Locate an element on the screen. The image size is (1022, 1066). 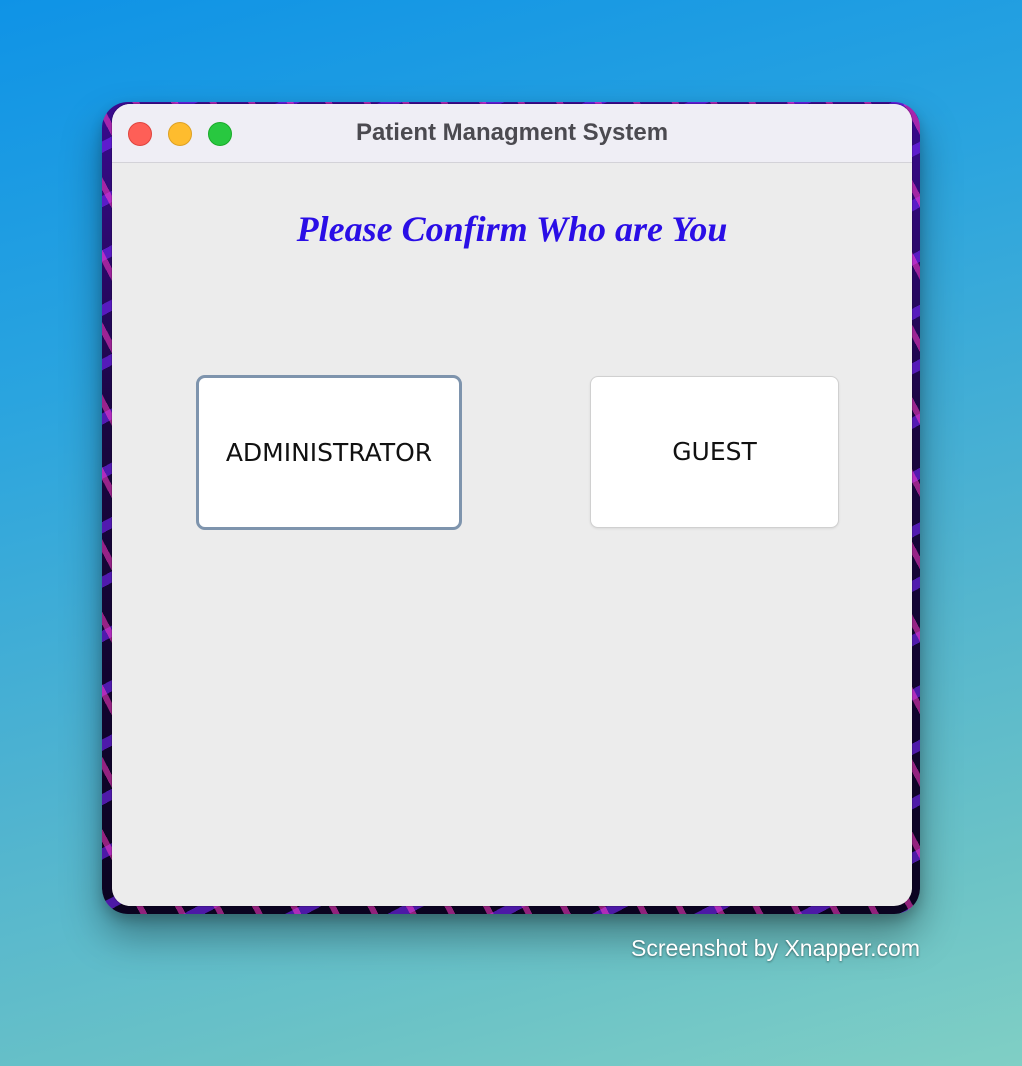
window-title: Patient Managment System is located at coordinates (512, 132).